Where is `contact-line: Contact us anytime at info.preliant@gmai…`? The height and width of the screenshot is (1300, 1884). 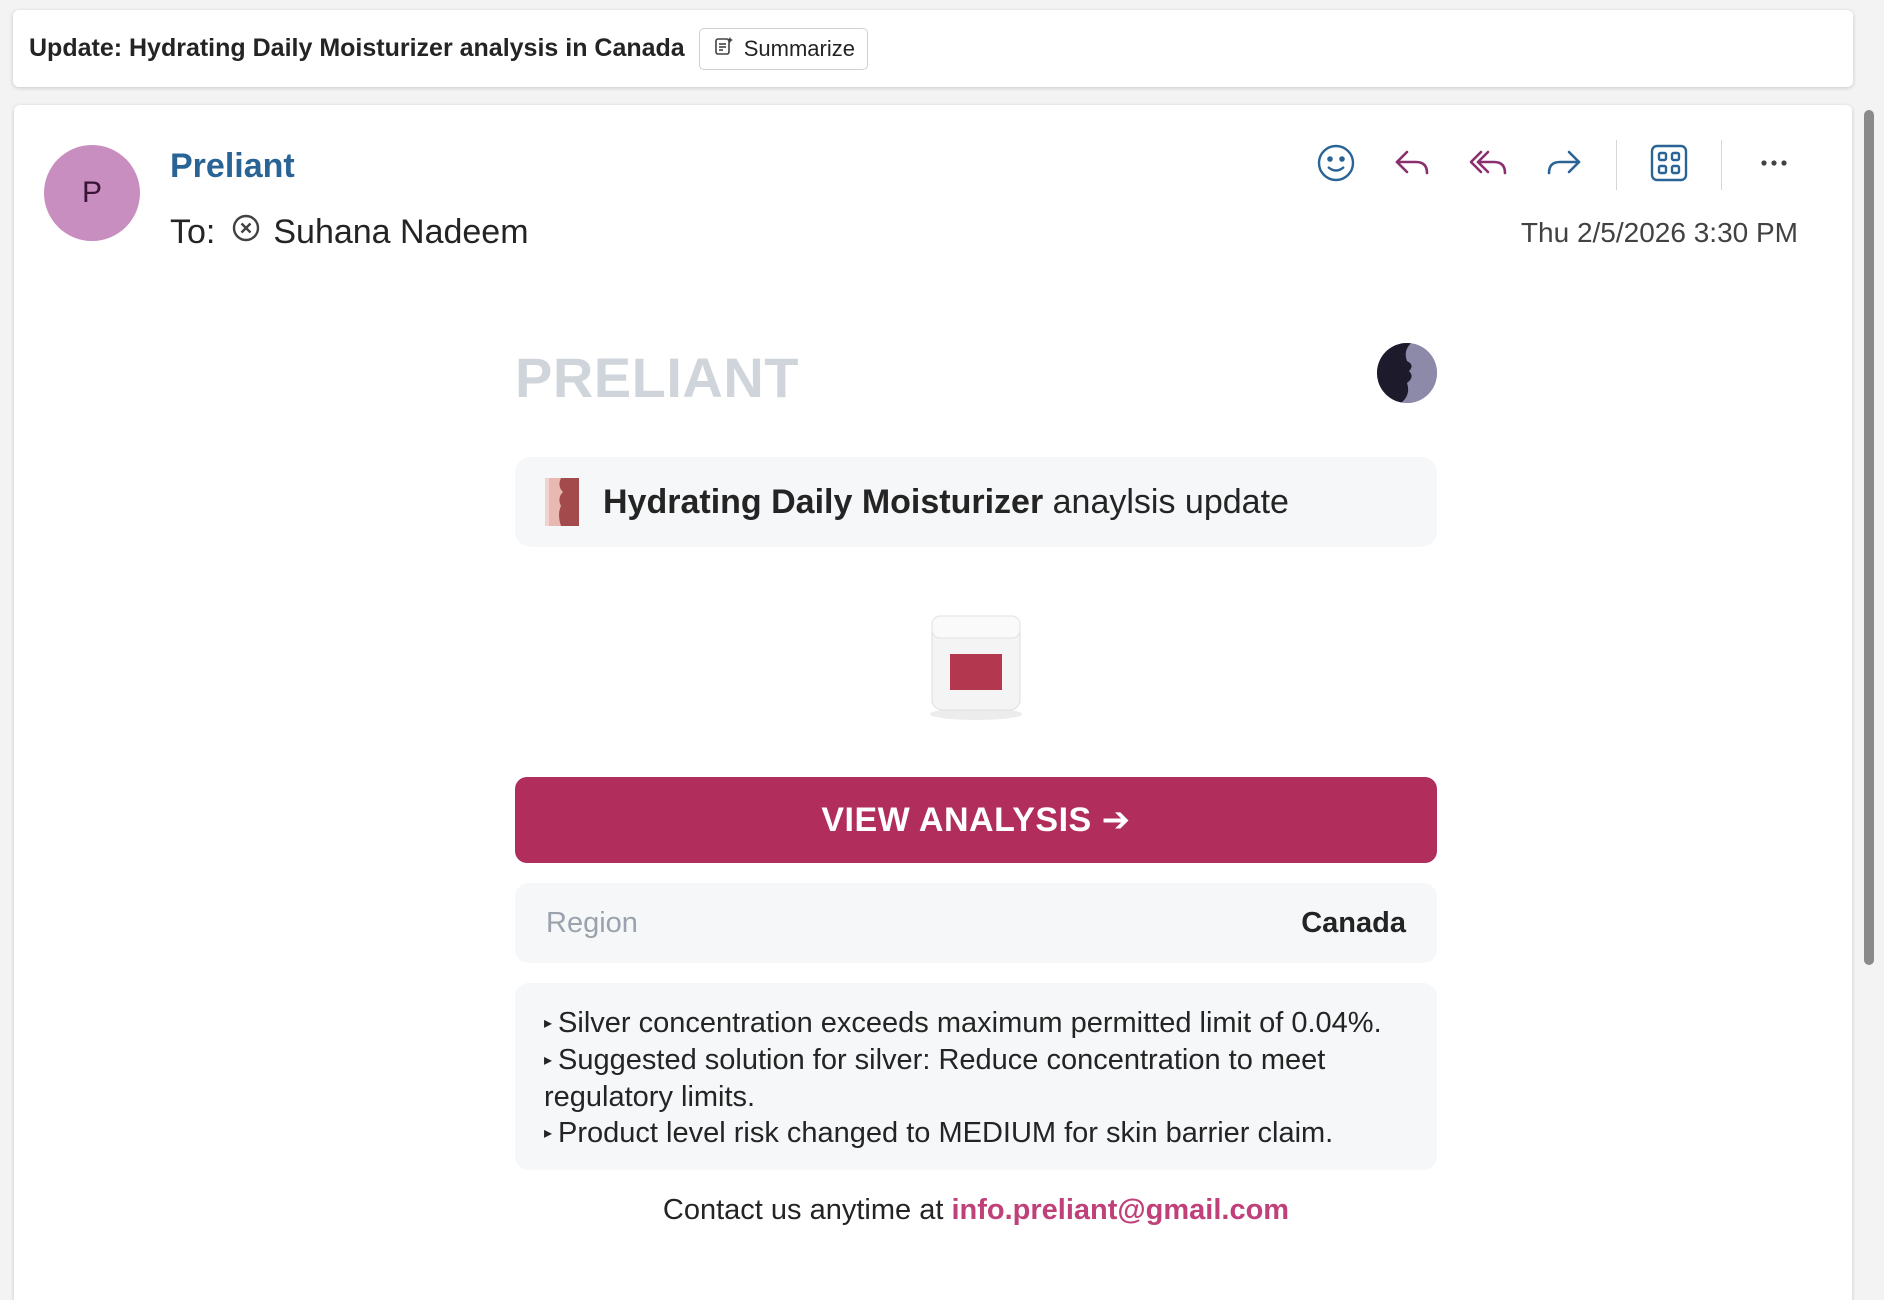
contact-line: Contact us anytime at info.preliant@gmai… is located at coordinates (976, 1210).